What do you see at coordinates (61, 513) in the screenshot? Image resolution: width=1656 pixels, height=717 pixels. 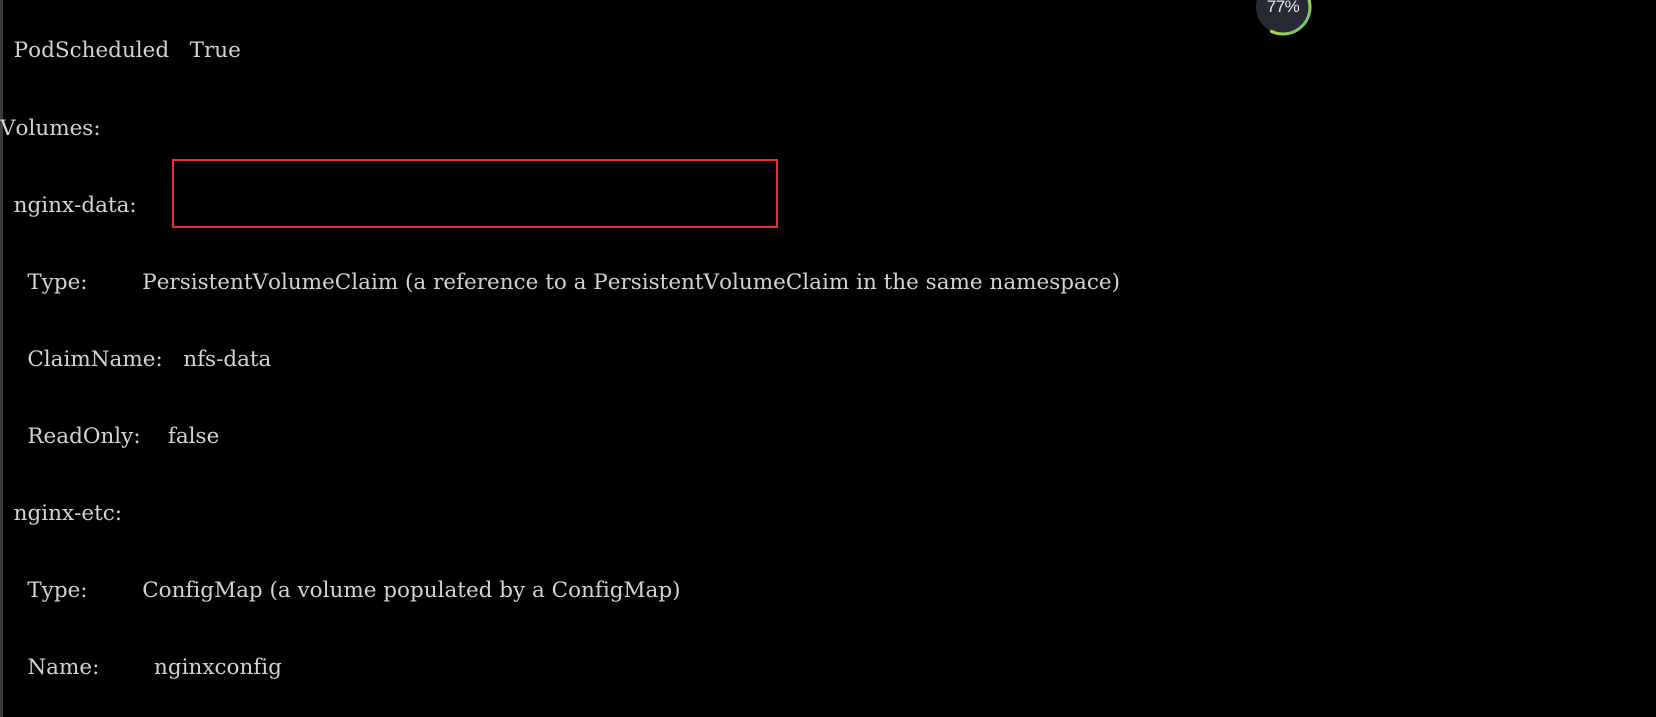 I see `terminal-line: nginx-etc:` at bounding box center [61, 513].